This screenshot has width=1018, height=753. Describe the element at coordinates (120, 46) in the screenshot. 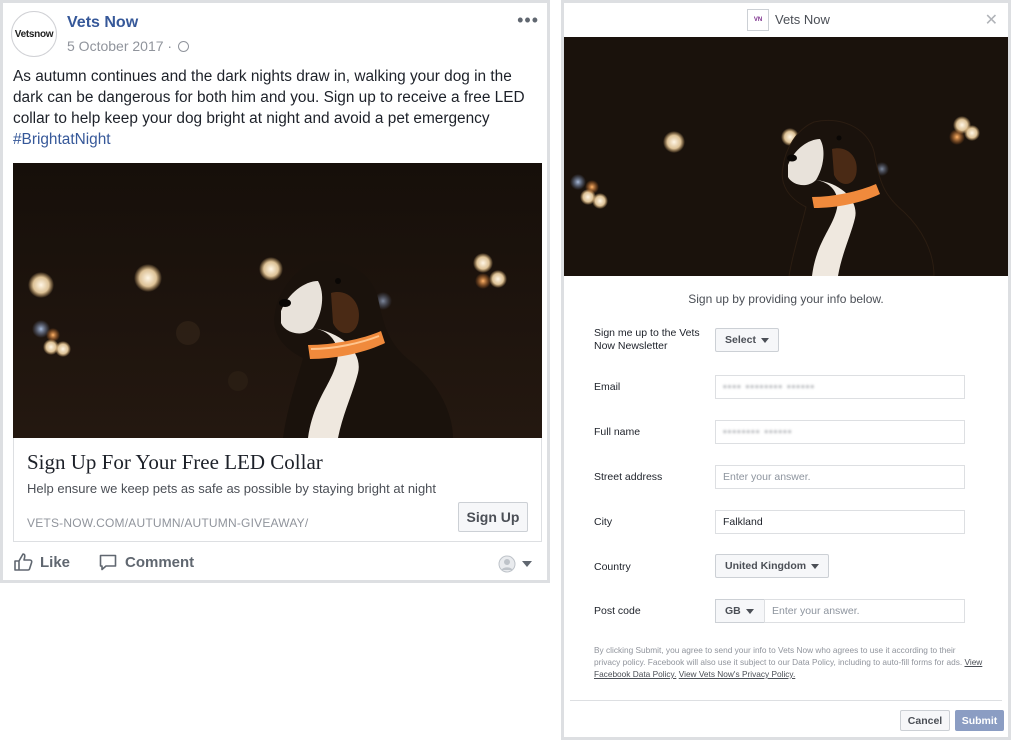

I see `post-date-text: 5 October 2017 ·` at that location.